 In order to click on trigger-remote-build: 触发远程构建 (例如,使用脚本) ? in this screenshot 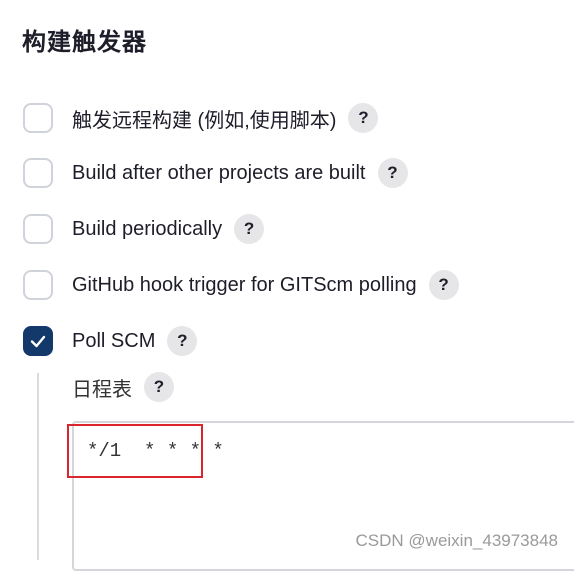, I will do `click(201, 118)`.